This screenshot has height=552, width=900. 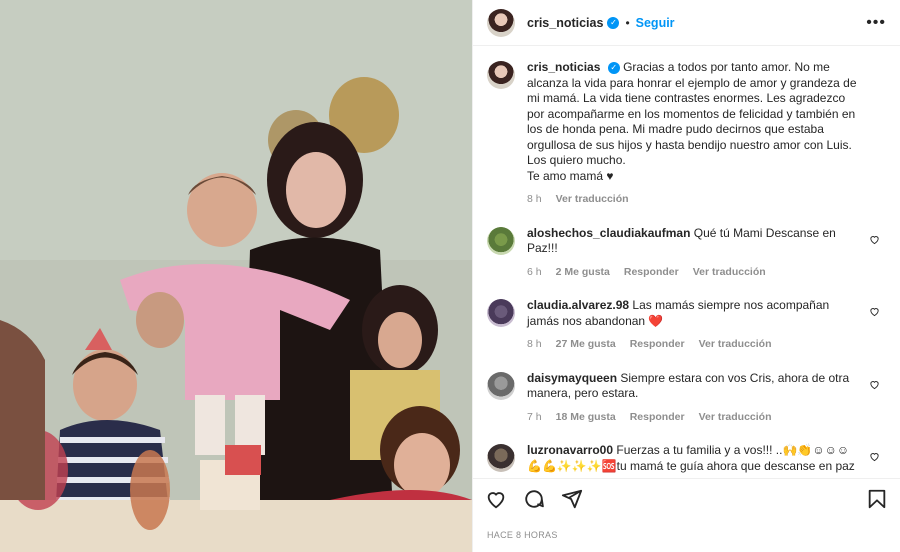 I want to click on author-username: cris_noticias, so click(x=565, y=23).